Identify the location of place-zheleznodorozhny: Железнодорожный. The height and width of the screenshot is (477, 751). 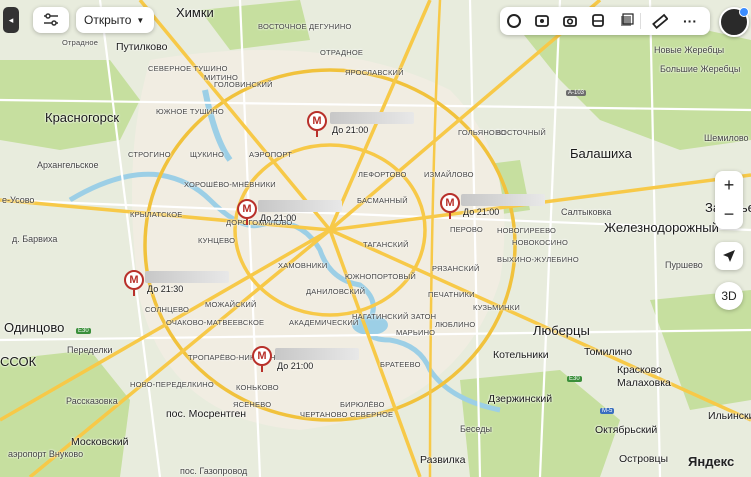
(661, 227).